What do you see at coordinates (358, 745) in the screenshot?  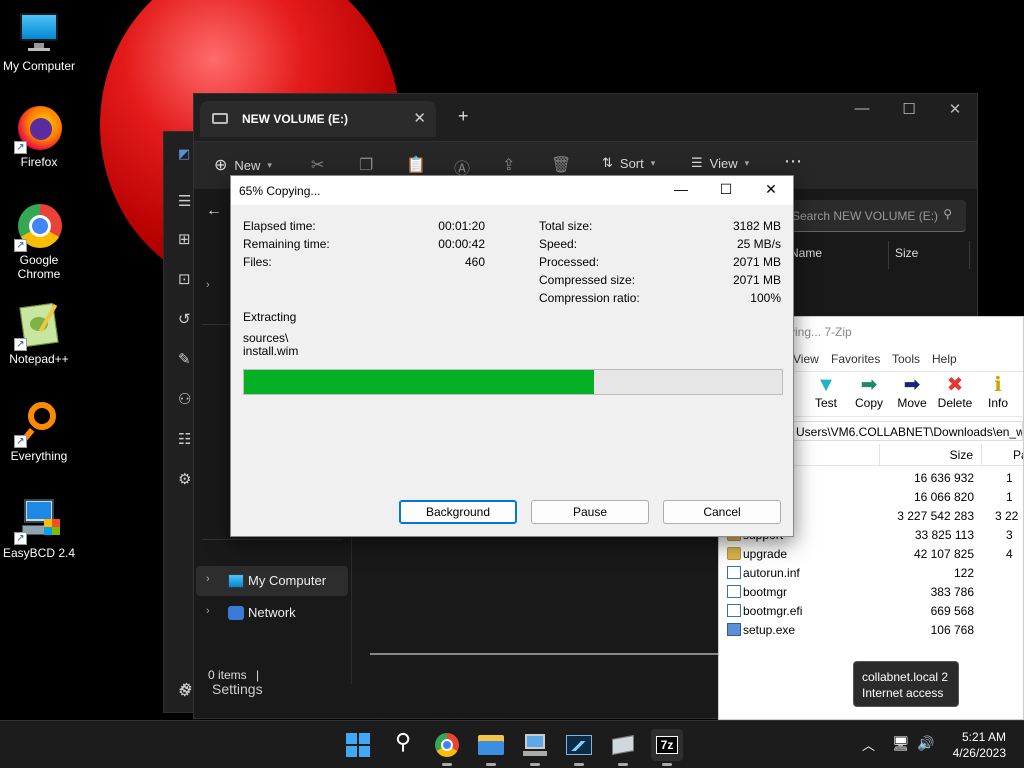 I see `start-icon` at bounding box center [358, 745].